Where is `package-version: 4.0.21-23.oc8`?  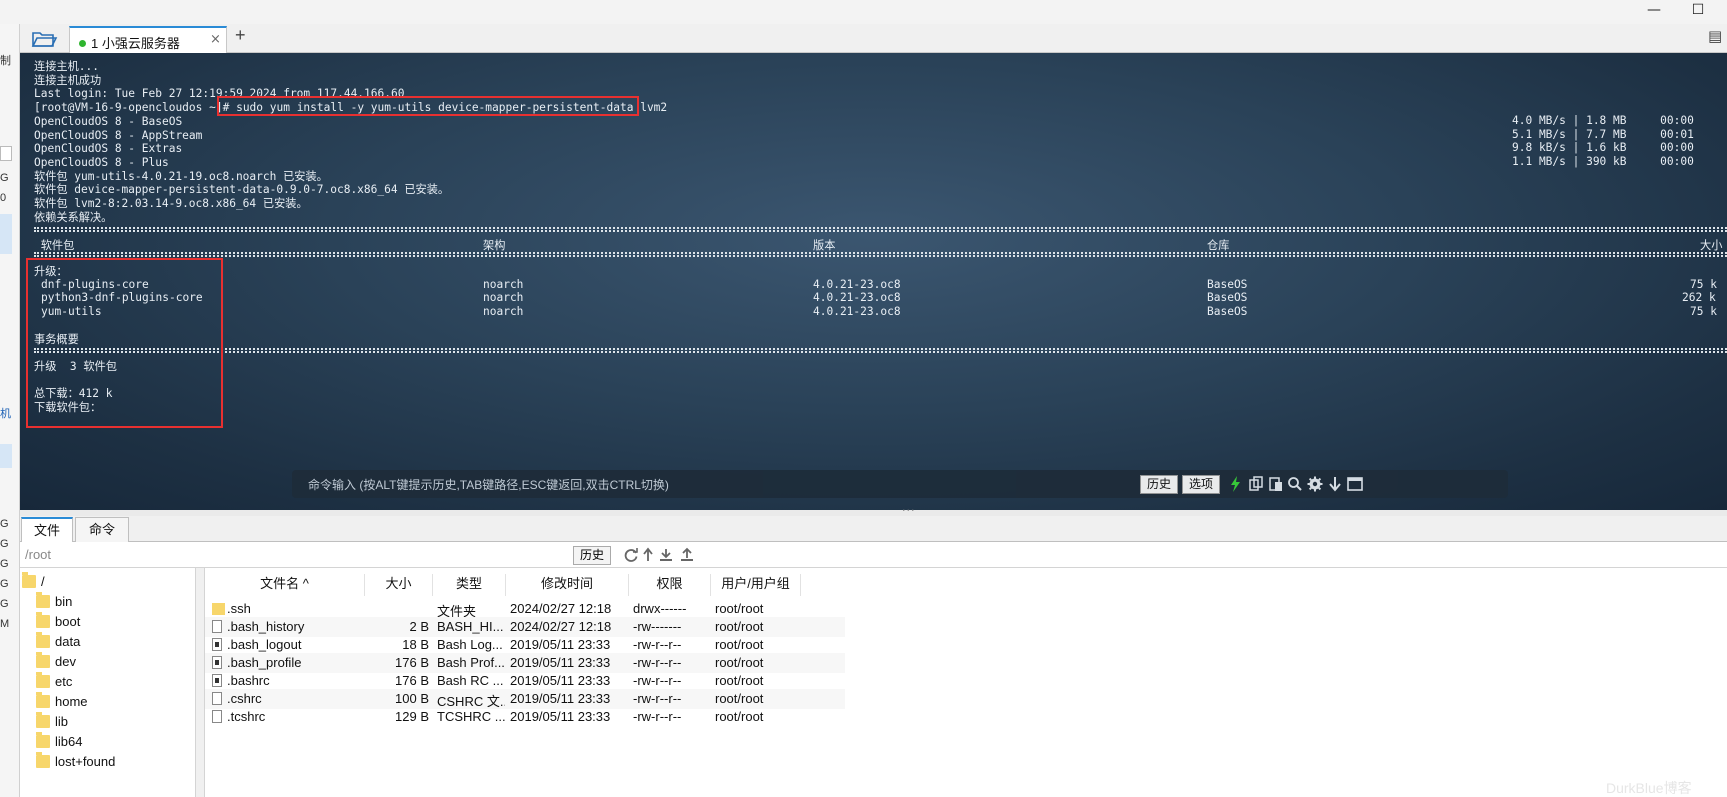
package-version: 4.0.21-23.oc8 is located at coordinates (857, 311).